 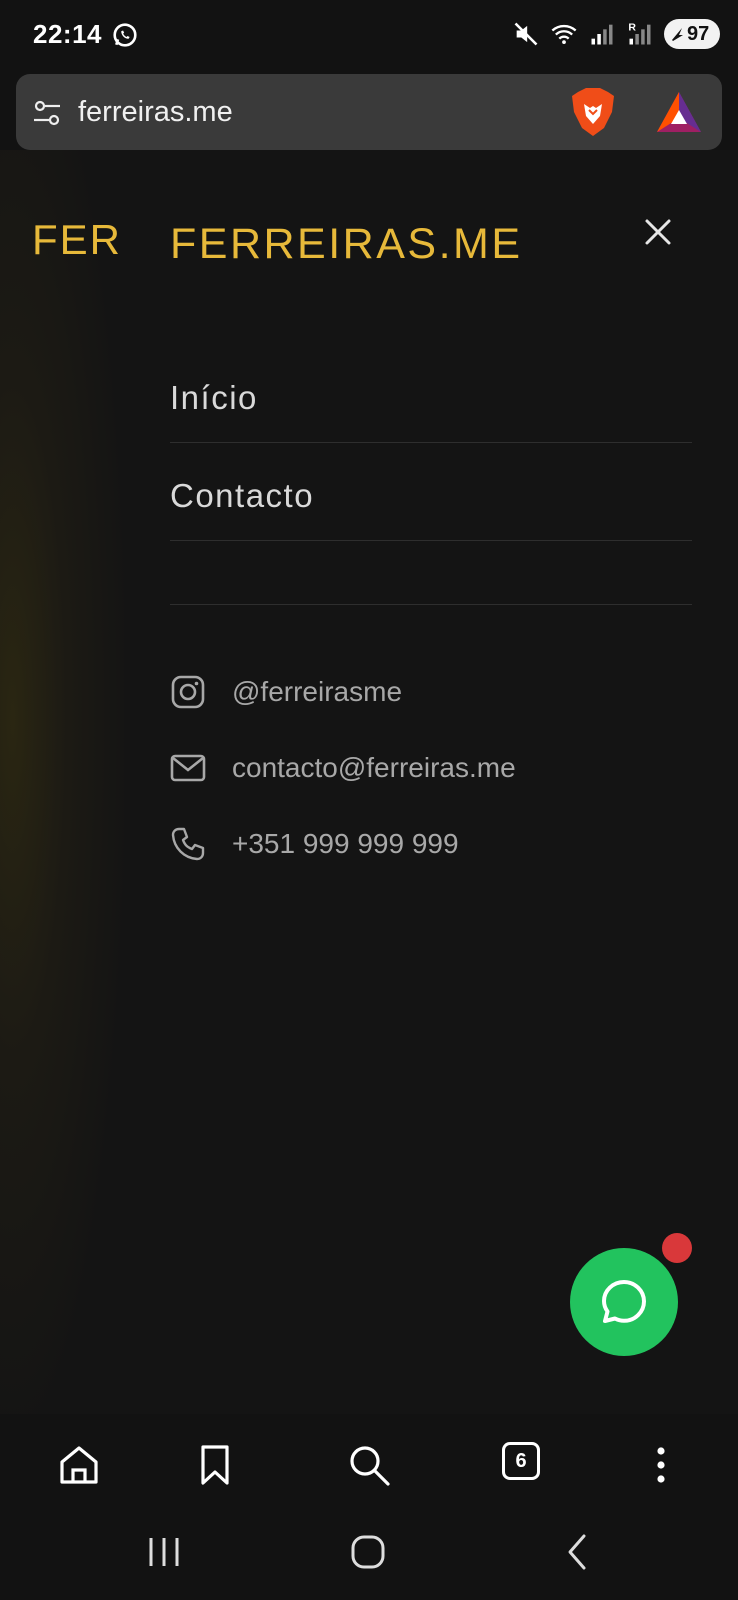 What do you see at coordinates (188, 692) in the screenshot?
I see `instagram-icon` at bounding box center [188, 692].